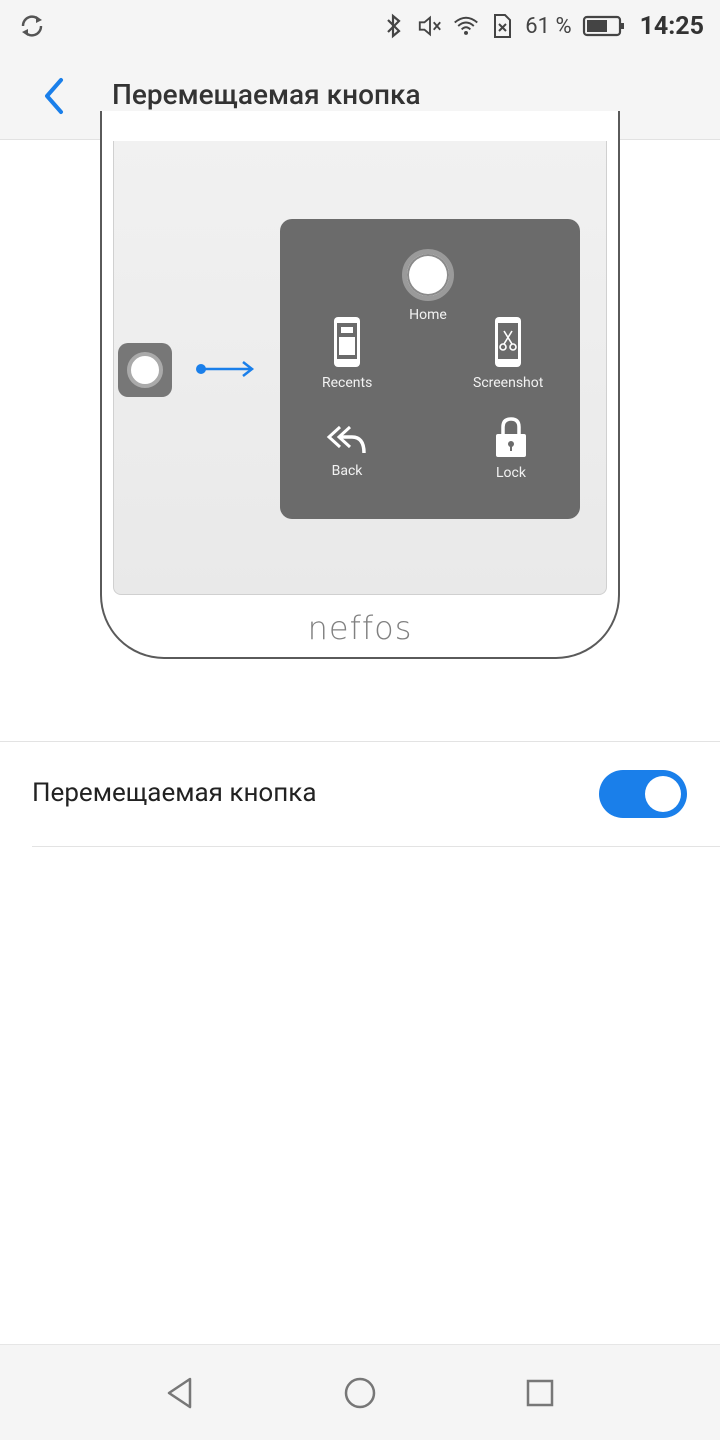 The height and width of the screenshot is (1440, 720). I want to click on menu-label-back: Back, so click(347, 471).